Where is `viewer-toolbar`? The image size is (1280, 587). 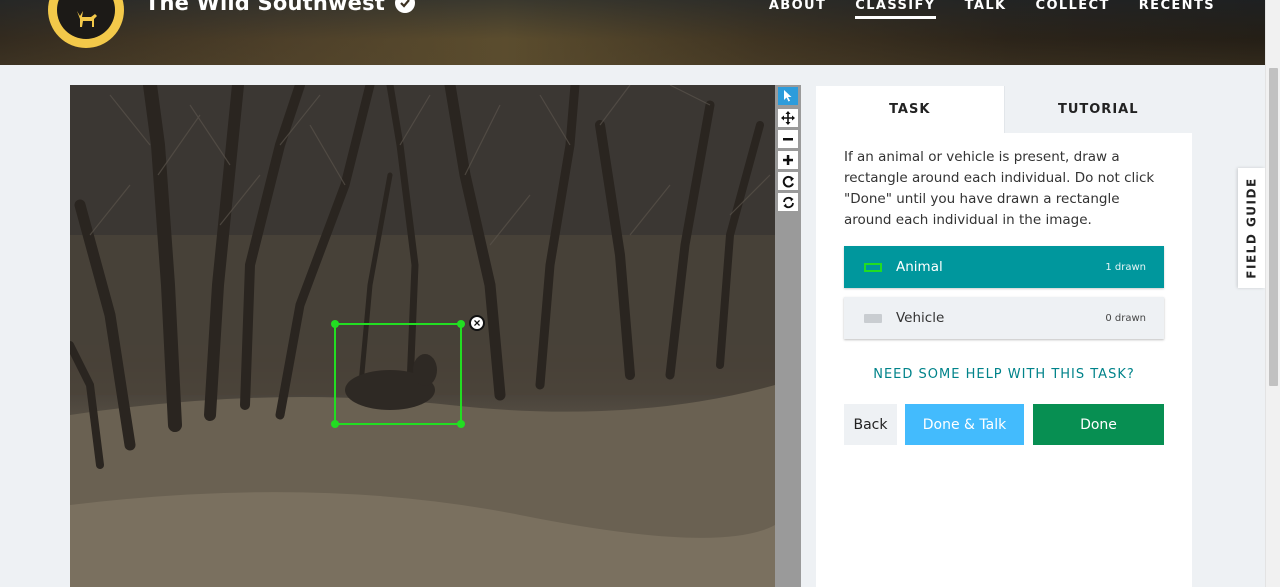
viewer-toolbar is located at coordinates (788, 336).